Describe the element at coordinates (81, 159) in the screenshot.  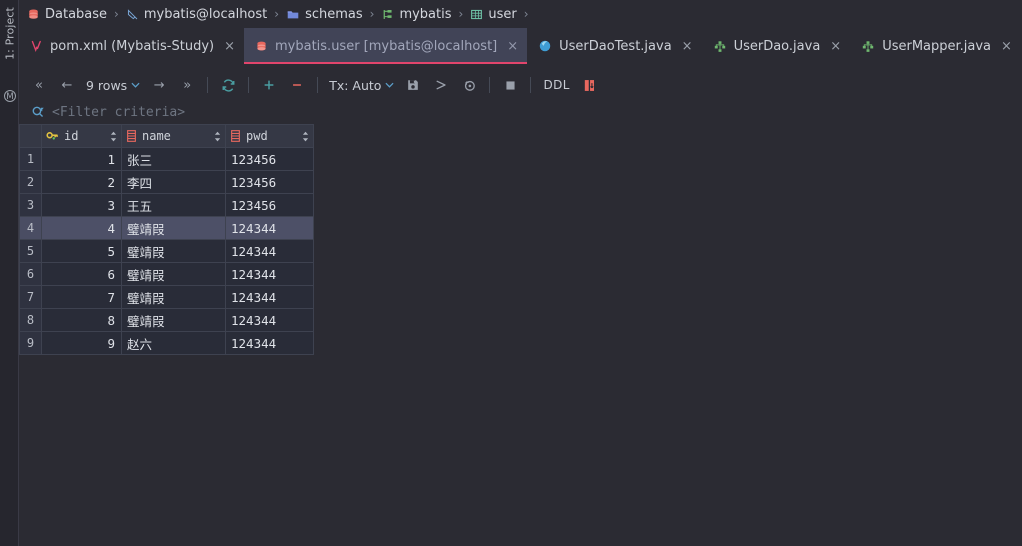
I see `cell-id: 1` at that location.